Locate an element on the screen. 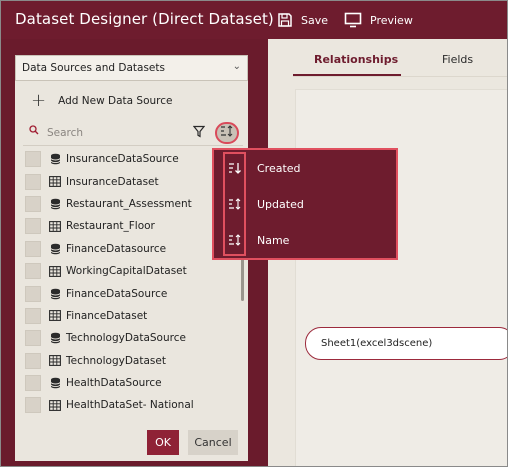 Image resolution: width=508 pixels, height=467 pixels. list-item-label: InsuranceDataset is located at coordinates (112, 181).